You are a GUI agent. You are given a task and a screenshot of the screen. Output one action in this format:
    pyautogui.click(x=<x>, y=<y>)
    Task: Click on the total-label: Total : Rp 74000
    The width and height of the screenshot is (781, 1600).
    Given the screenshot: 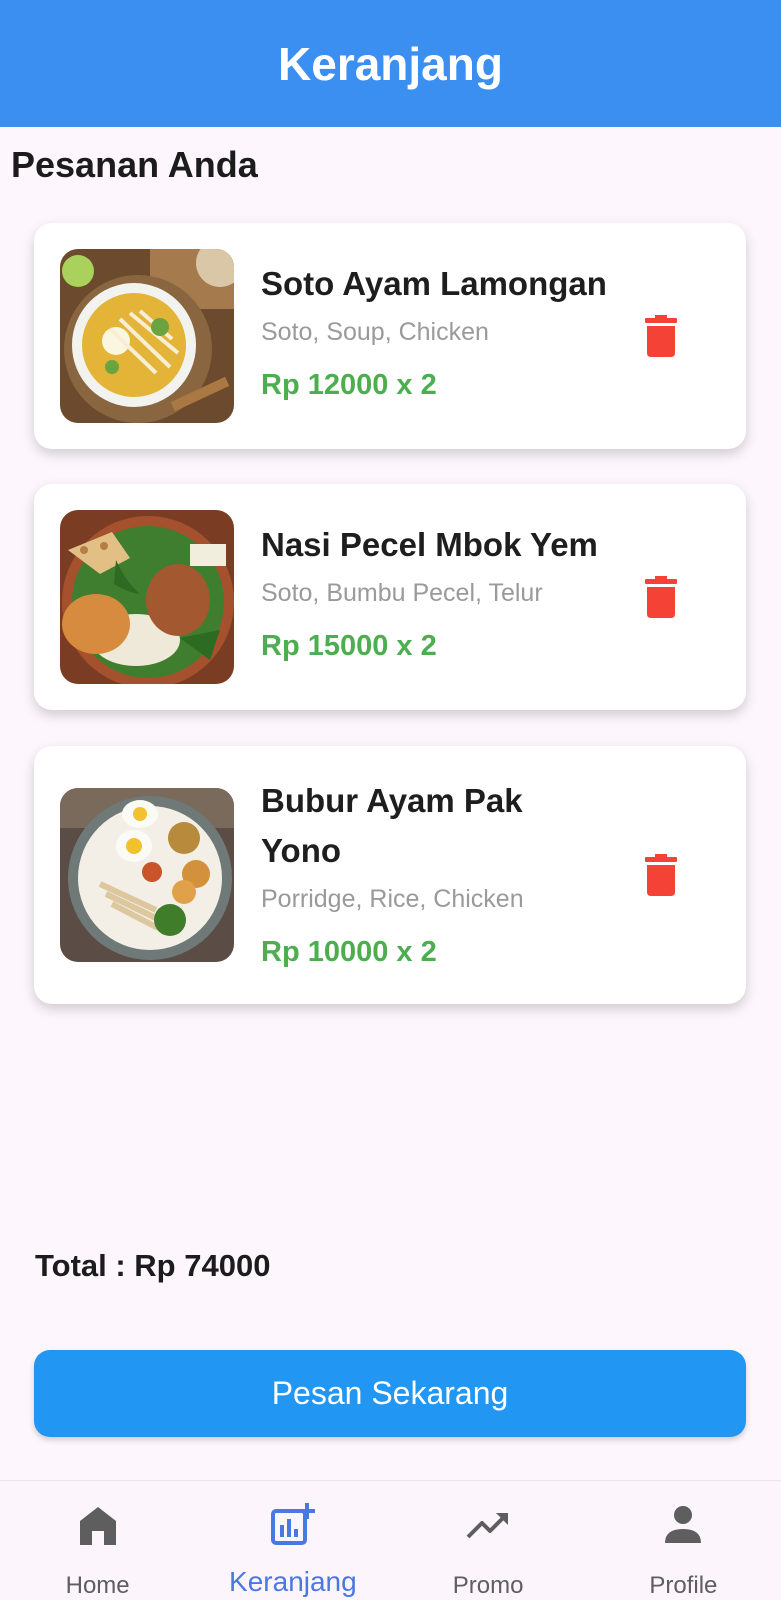 What is the action you would take?
    pyautogui.click(x=153, y=1265)
    